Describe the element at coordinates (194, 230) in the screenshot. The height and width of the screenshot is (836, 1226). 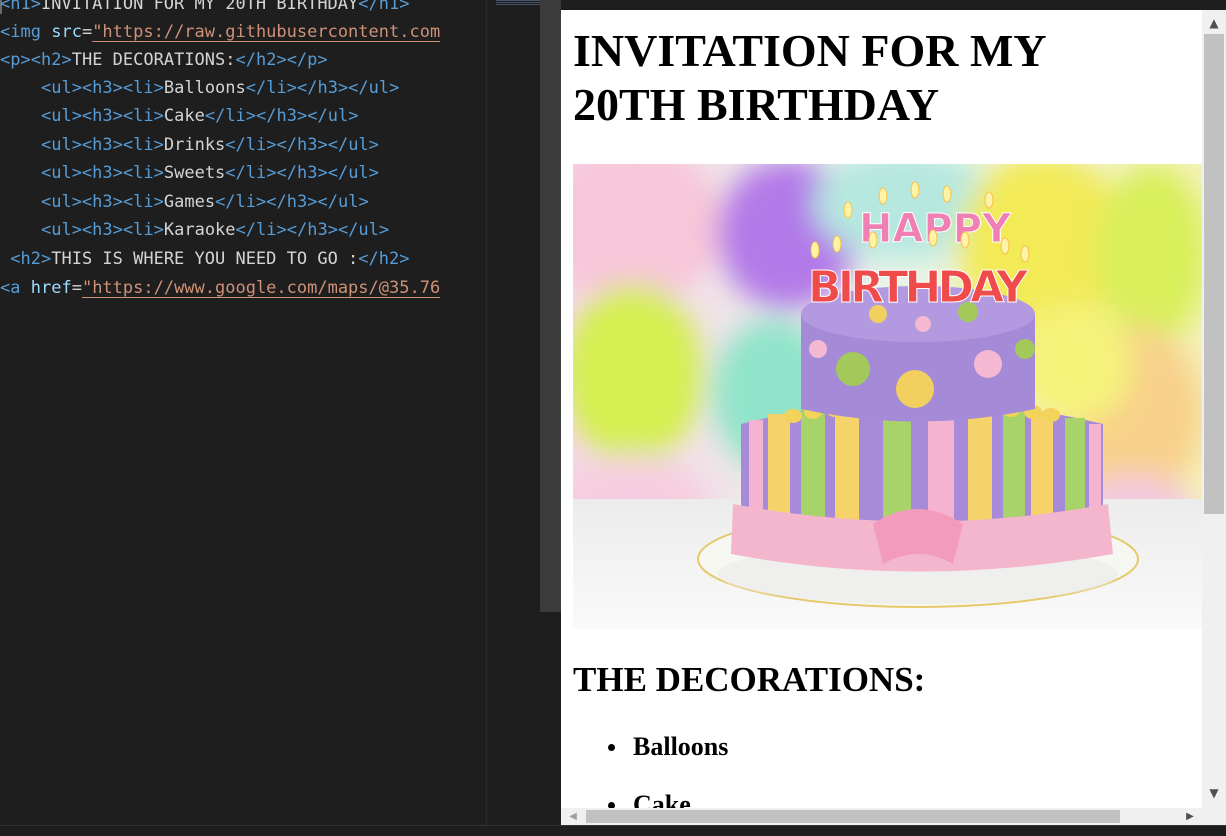
I see `code-line: <ul><h3><li>Karaoke</li></h3></ul>` at that location.